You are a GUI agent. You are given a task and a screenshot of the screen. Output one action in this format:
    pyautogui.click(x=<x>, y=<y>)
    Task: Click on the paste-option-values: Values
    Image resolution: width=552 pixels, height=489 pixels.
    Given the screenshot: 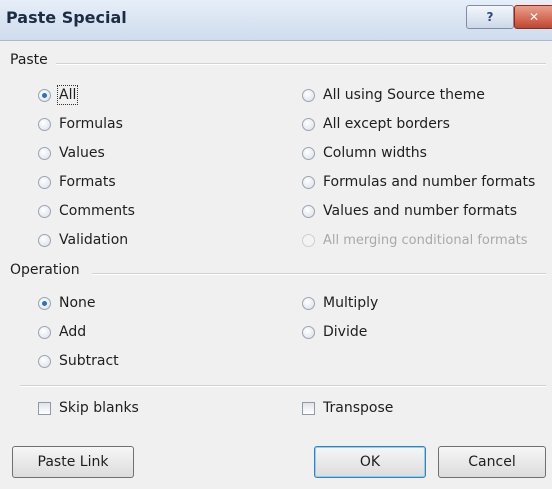 What is the action you would take?
    pyautogui.click(x=71, y=153)
    